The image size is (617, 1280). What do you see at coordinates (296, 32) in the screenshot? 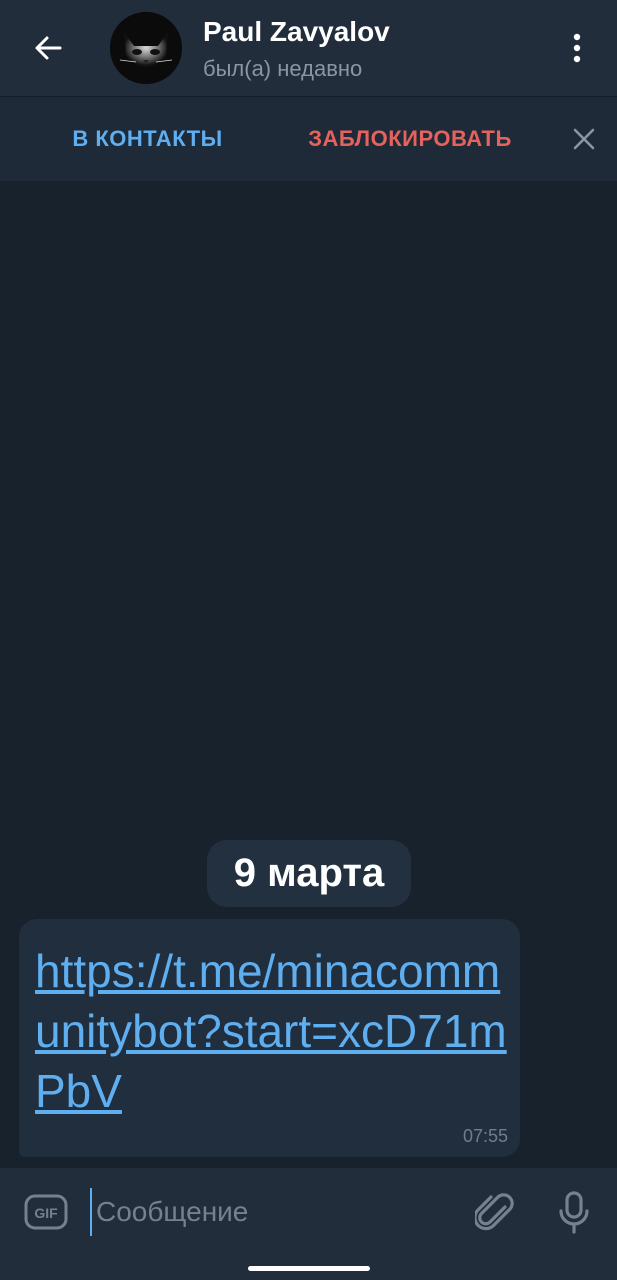
I see `contact-name: Paul Zavyalov` at bounding box center [296, 32].